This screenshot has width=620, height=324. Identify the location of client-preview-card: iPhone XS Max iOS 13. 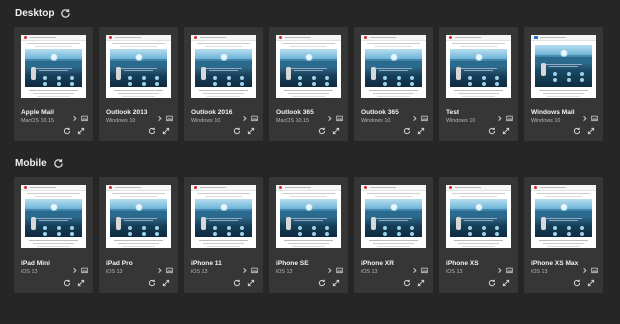
(563, 235).